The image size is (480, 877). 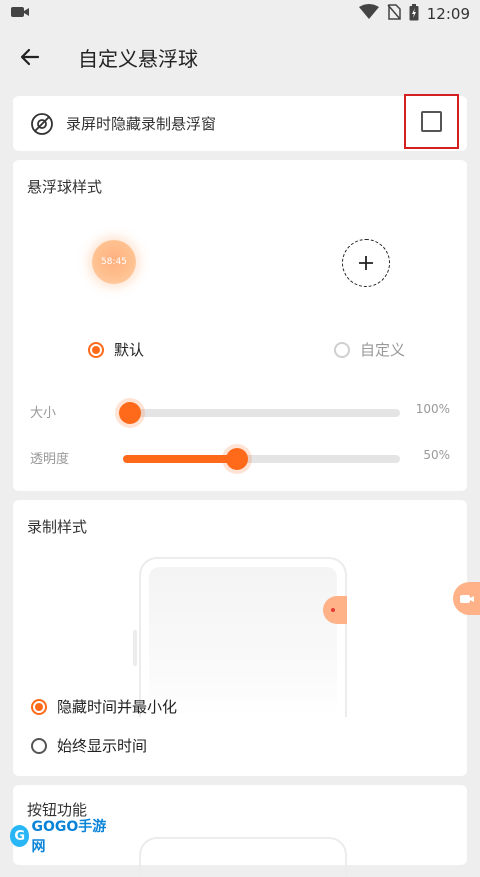 What do you see at coordinates (42, 124) in the screenshot?
I see `eye-off-icon` at bounding box center [42, 124].